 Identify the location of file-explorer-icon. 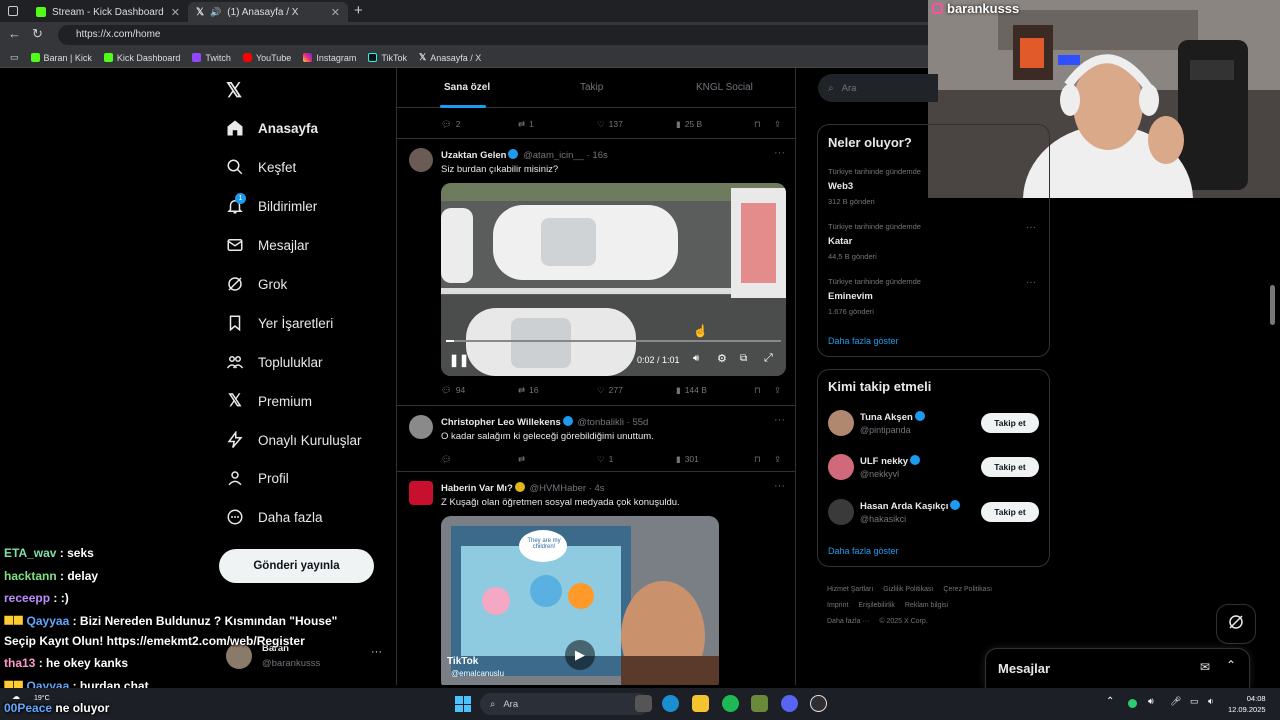
(700, 703).